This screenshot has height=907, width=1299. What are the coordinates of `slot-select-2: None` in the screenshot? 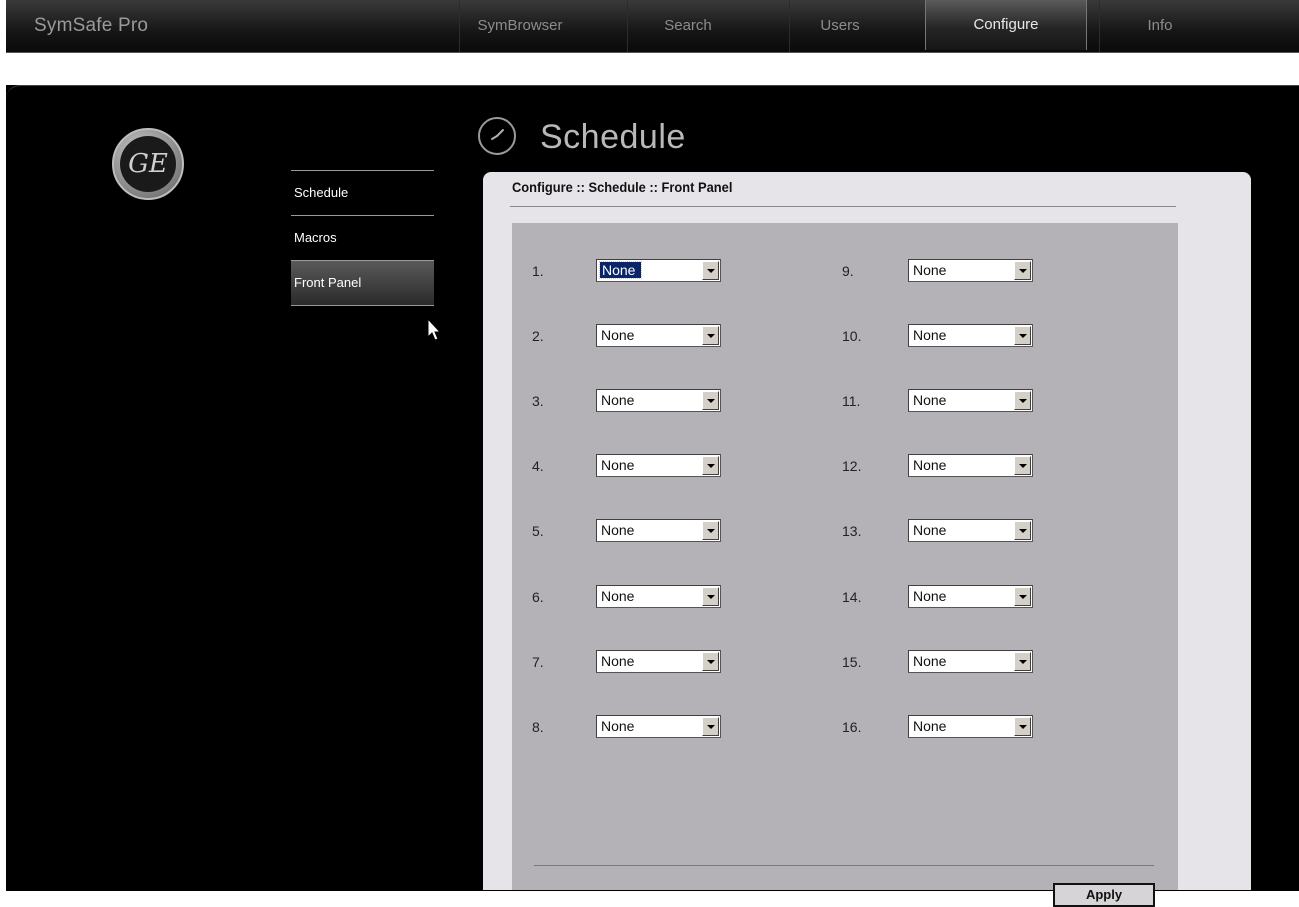 It's located at (658, 335).